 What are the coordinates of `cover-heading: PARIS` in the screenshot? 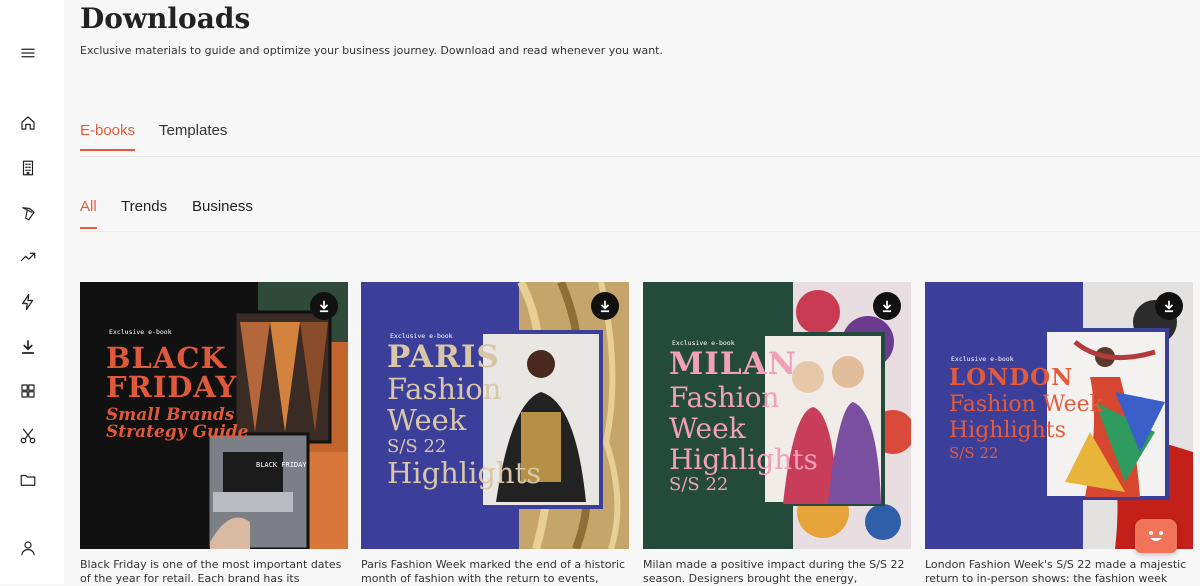 It's located at (443, 357).